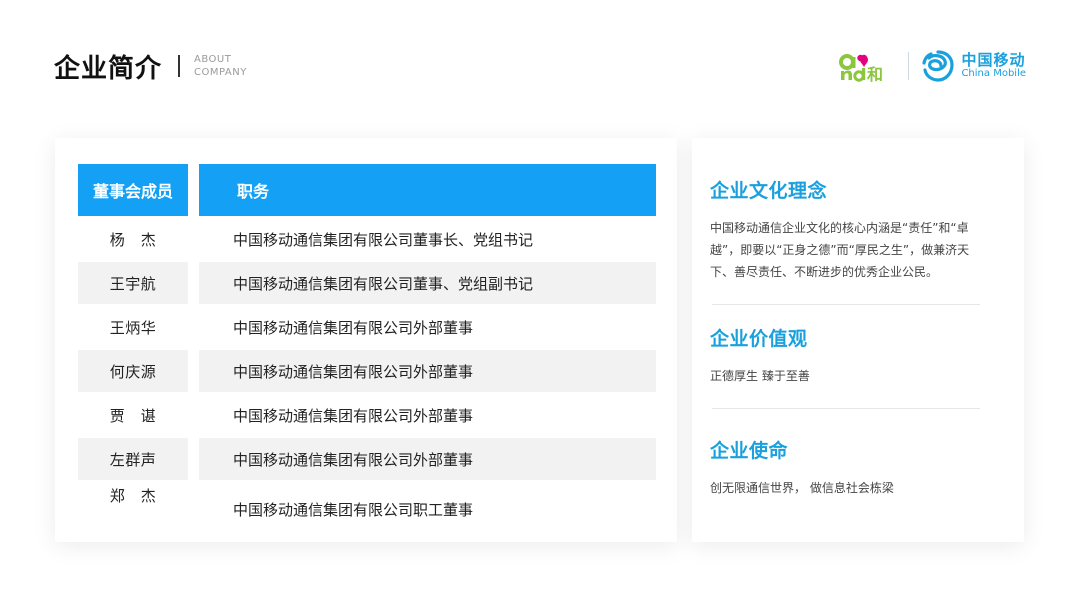  I want to click on values-title: 企业价值观, so click(759, 339).